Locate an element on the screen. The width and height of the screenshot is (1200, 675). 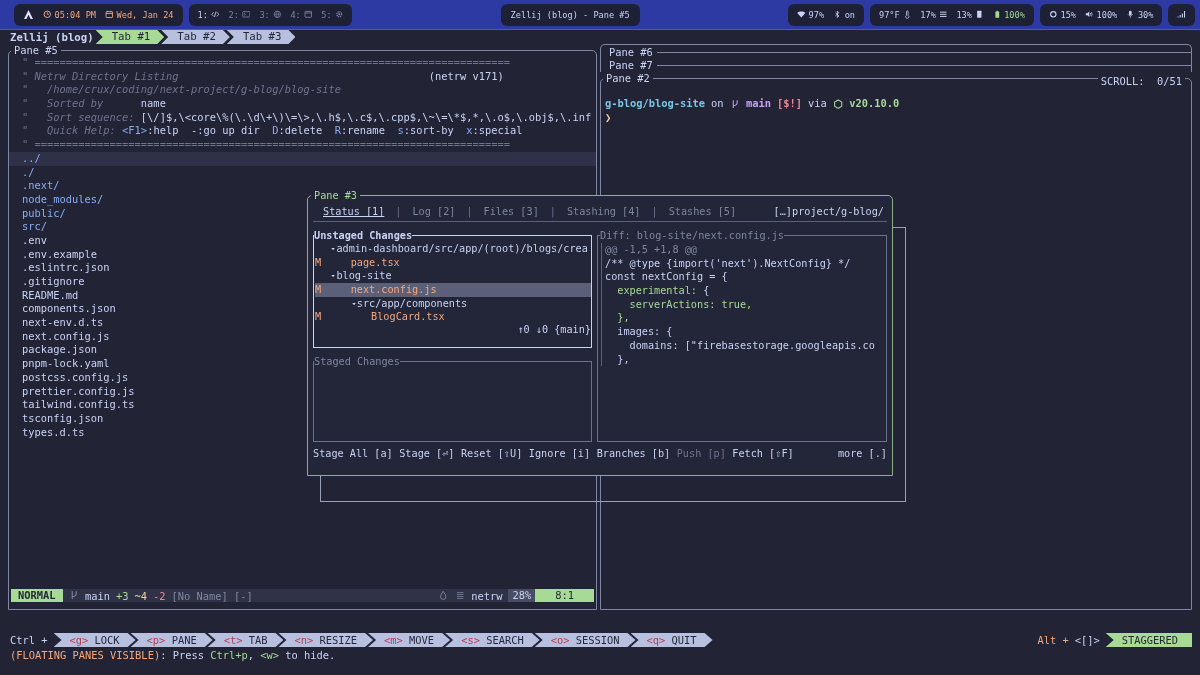
window-title: Zellij (blog) - Pane #5 is located at coordinates (570, 14).